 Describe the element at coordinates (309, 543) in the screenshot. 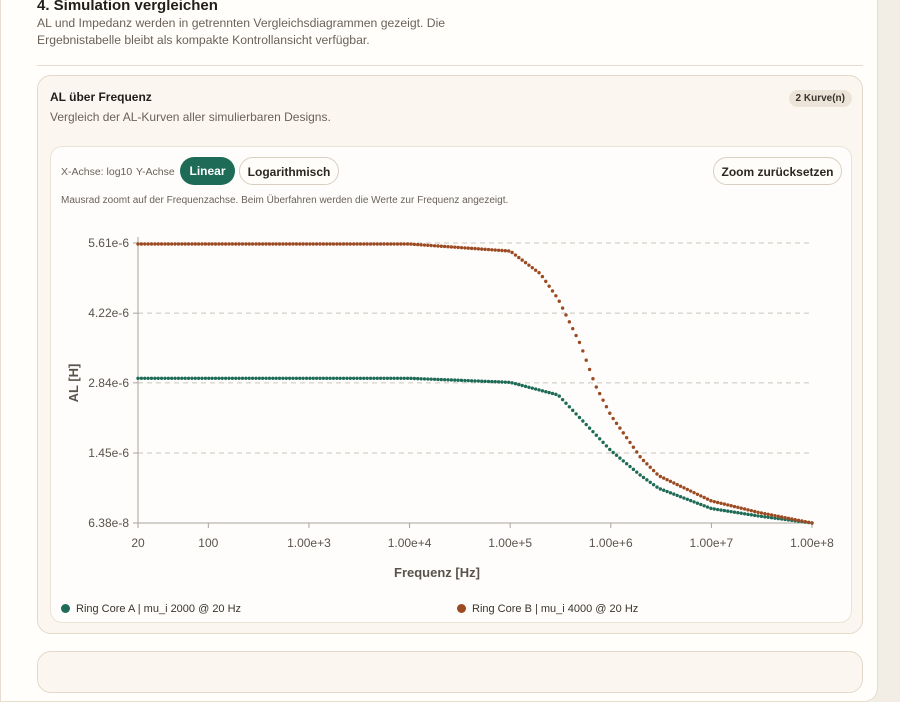

I see `x-tick-label: 1.00e+3` at that location.